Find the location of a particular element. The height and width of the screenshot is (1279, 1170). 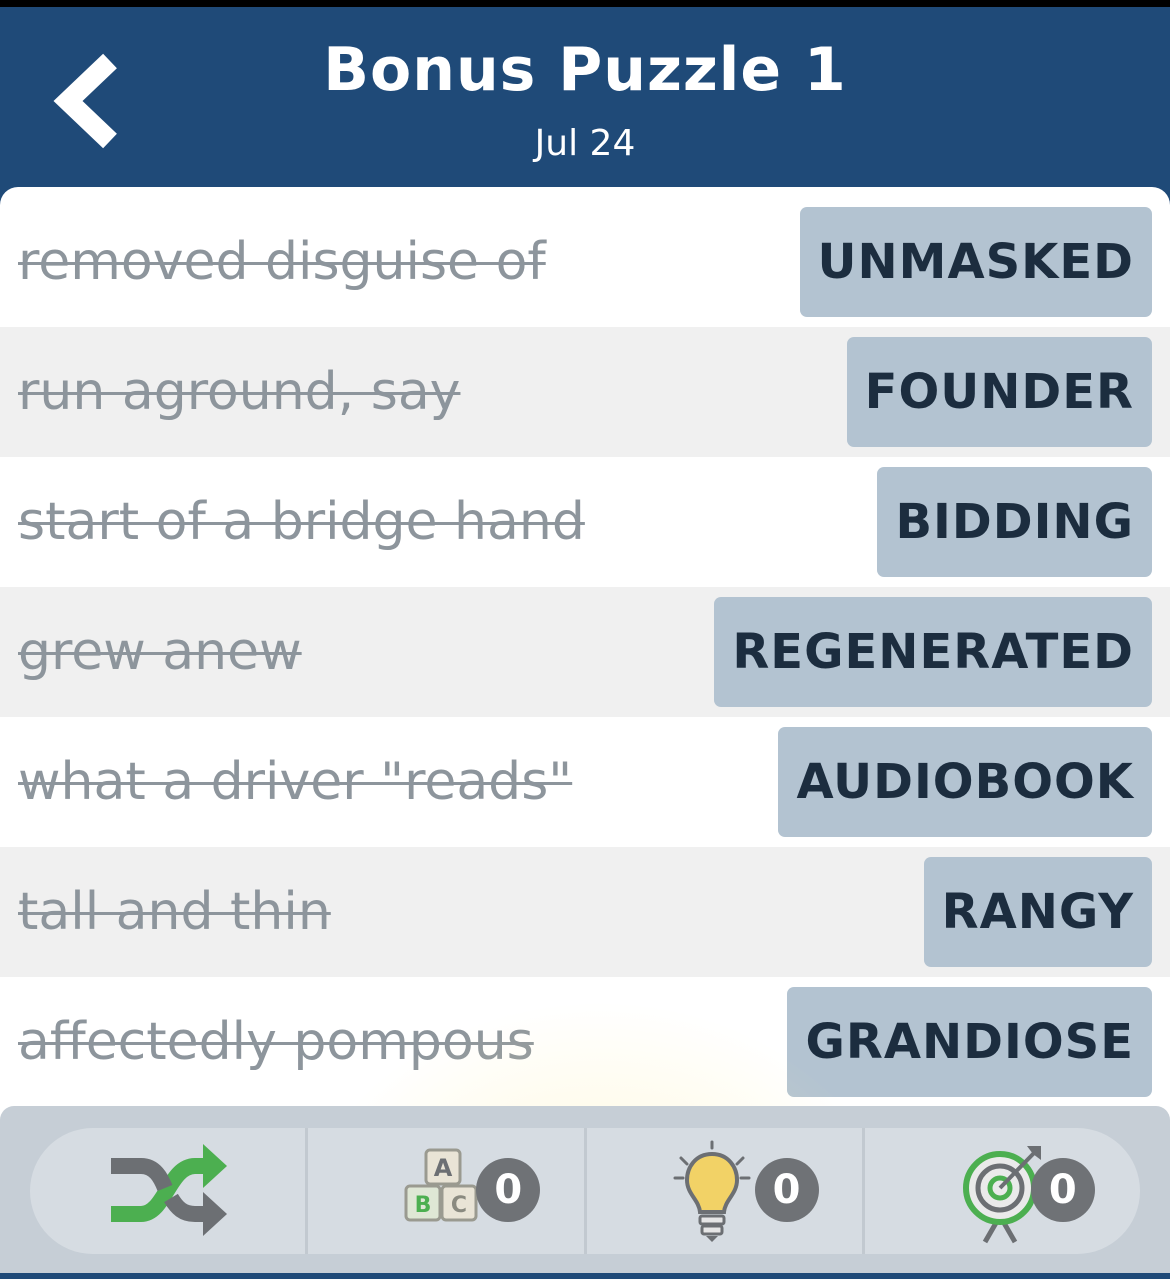

clue-row: start of a bridge hand BIDDING is located at coordinates (585, 522).